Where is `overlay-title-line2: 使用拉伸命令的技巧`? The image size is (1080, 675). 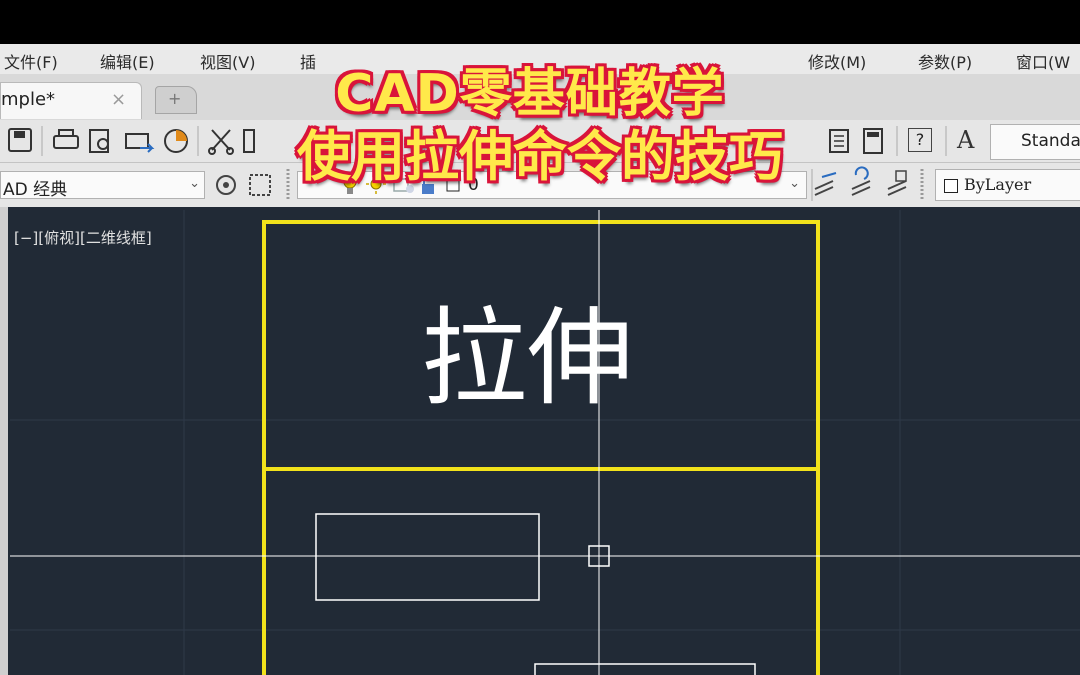 overlay-title-line2: 使用拉伸命令的技巧 is located at coordinates (540, 156).